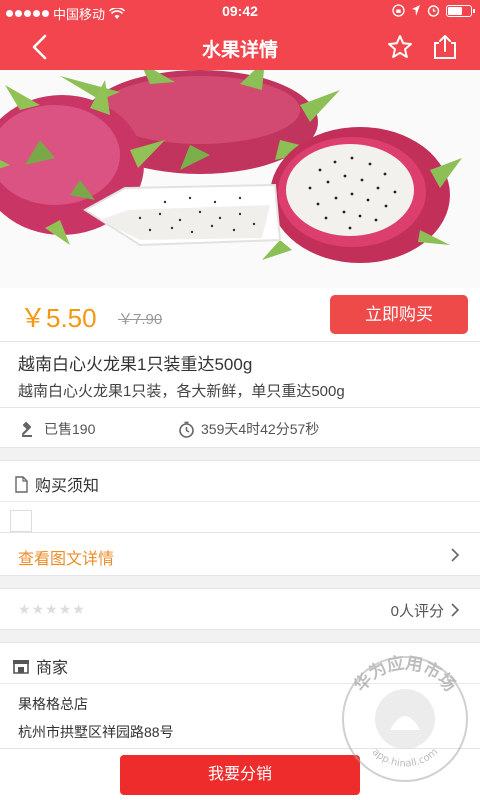 Image resolution: width=480 pixels, height=800 pixels. What do you see at coordinates (52, 668) in the screenshot?
I see `merchant-label: 商家` at bounding box center [52, 668].